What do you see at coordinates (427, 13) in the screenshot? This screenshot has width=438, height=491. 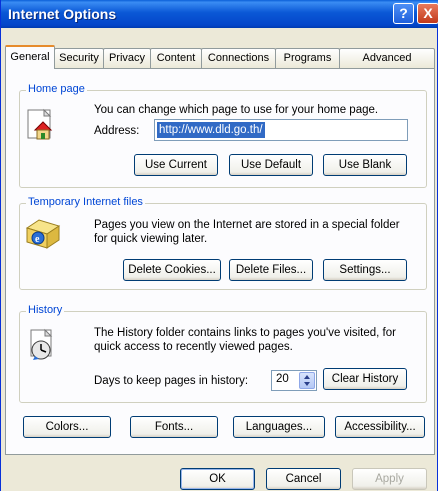 I see `close-button: X` at bounding box center [427, 13].